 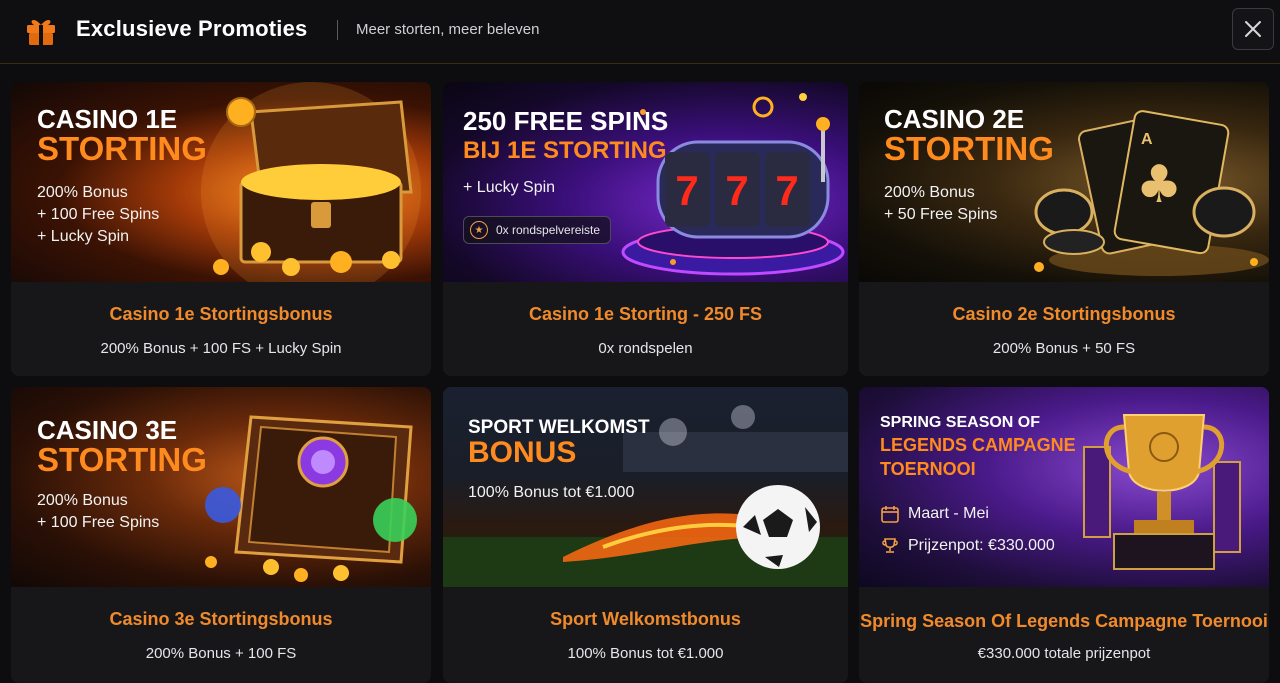 I want to click on promo-description: €330.000 totale prijzenpot, so click(x=1064, y=653).